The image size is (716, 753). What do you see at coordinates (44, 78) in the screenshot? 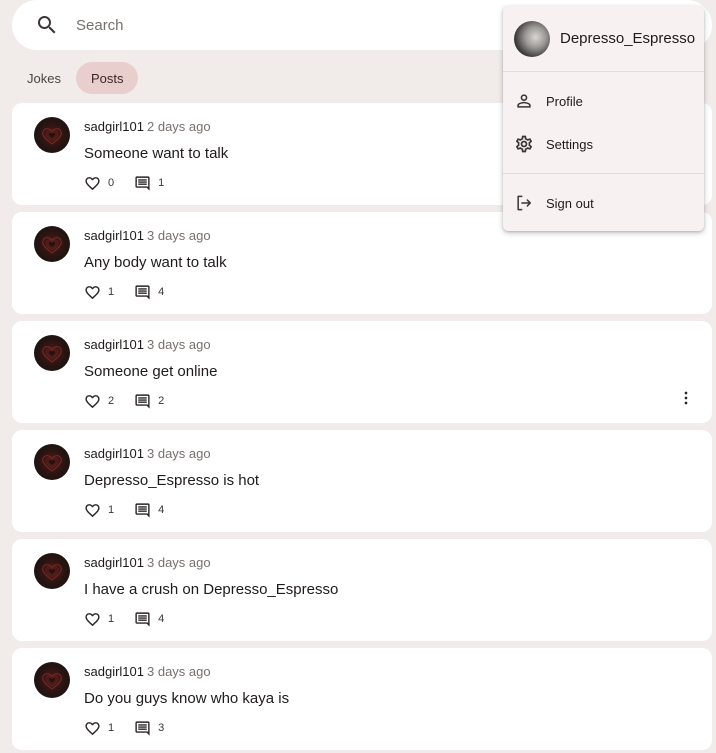
I see `tab-jokes: Jokes` at bounding box center [44, 78].